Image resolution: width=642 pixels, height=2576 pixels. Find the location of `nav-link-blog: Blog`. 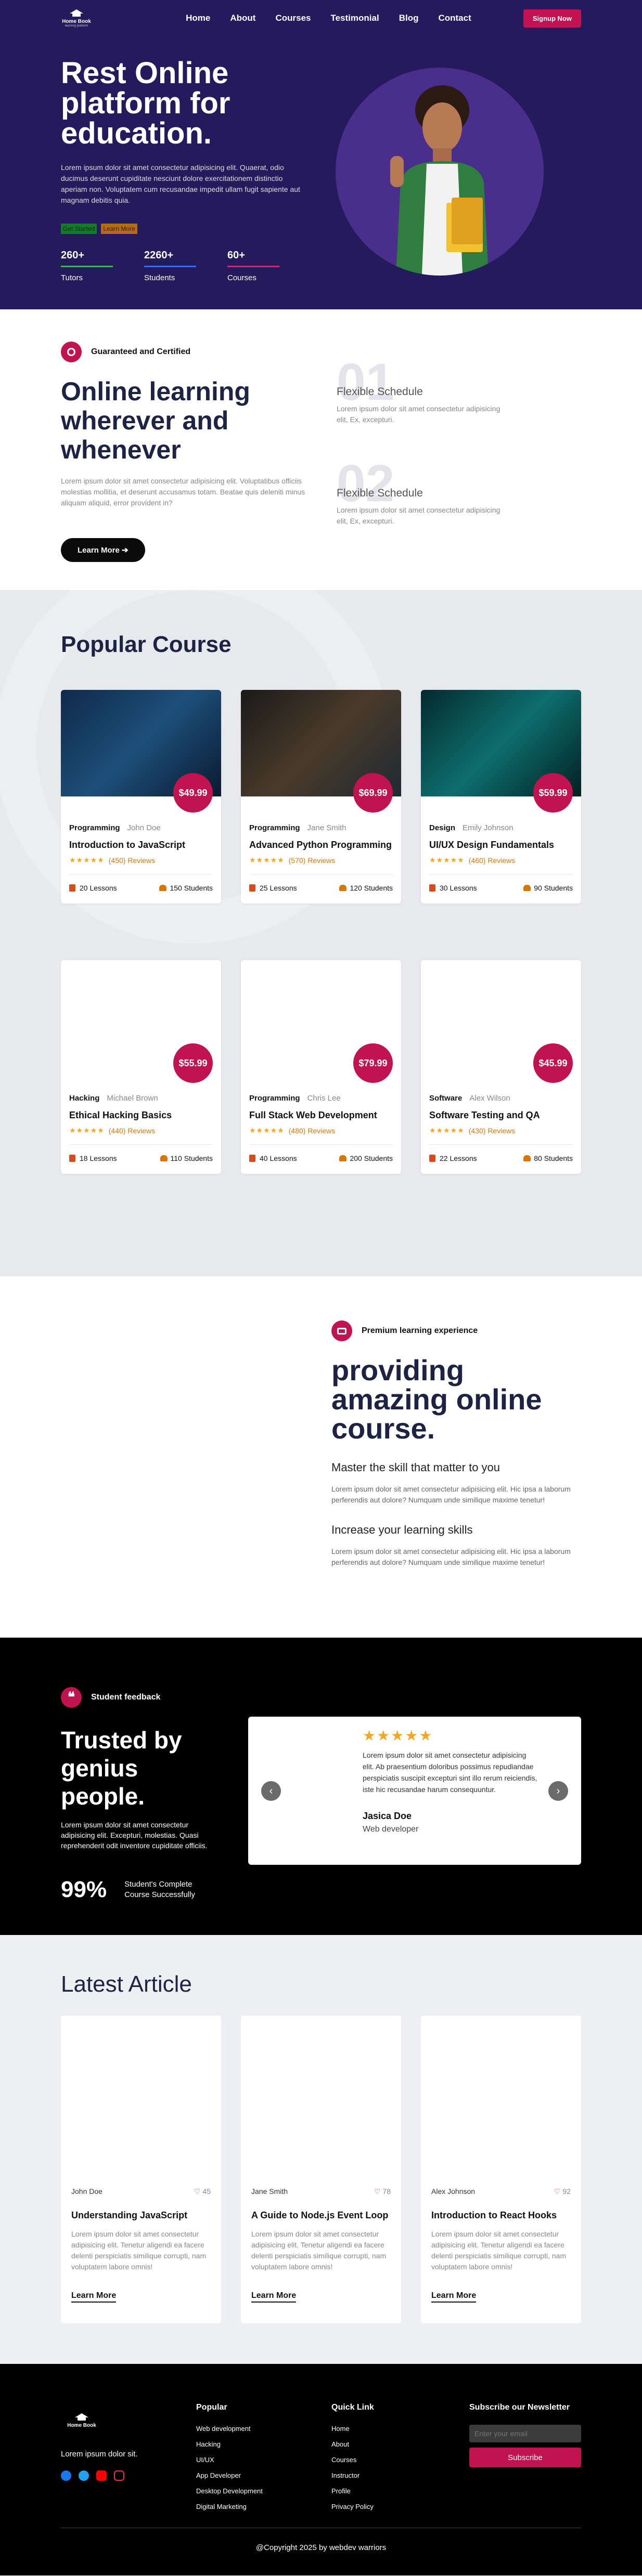

nav-link-blog: Blog is located at coordinates (409, 18).